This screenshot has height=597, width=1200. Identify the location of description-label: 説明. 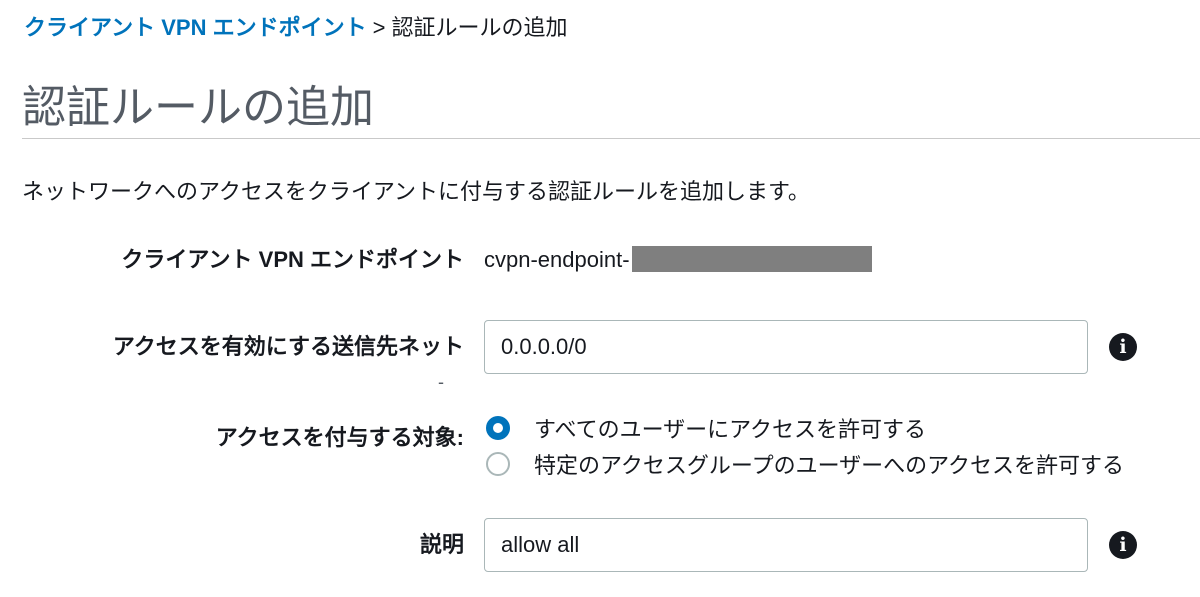
(441, 544).